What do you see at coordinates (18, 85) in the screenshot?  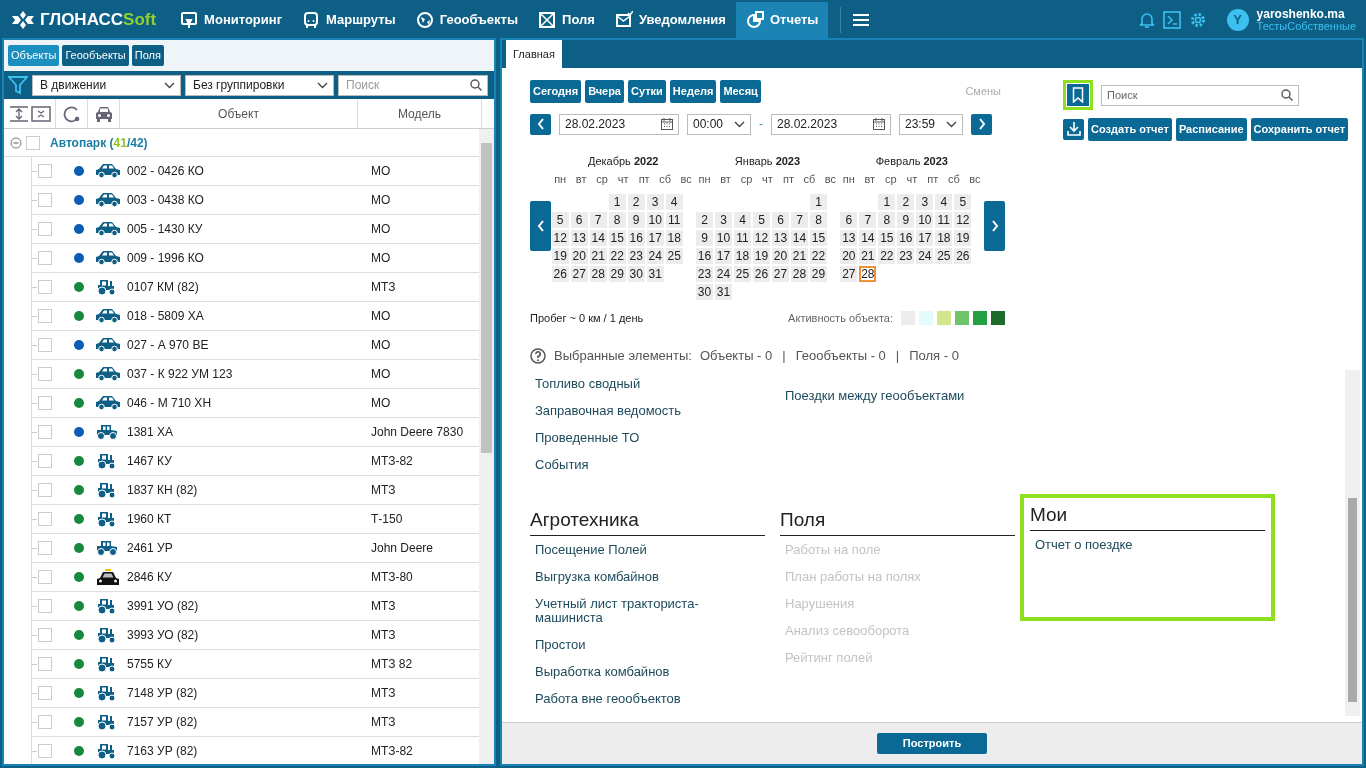 I see `filter-icon` at bounding box center [18, 85].